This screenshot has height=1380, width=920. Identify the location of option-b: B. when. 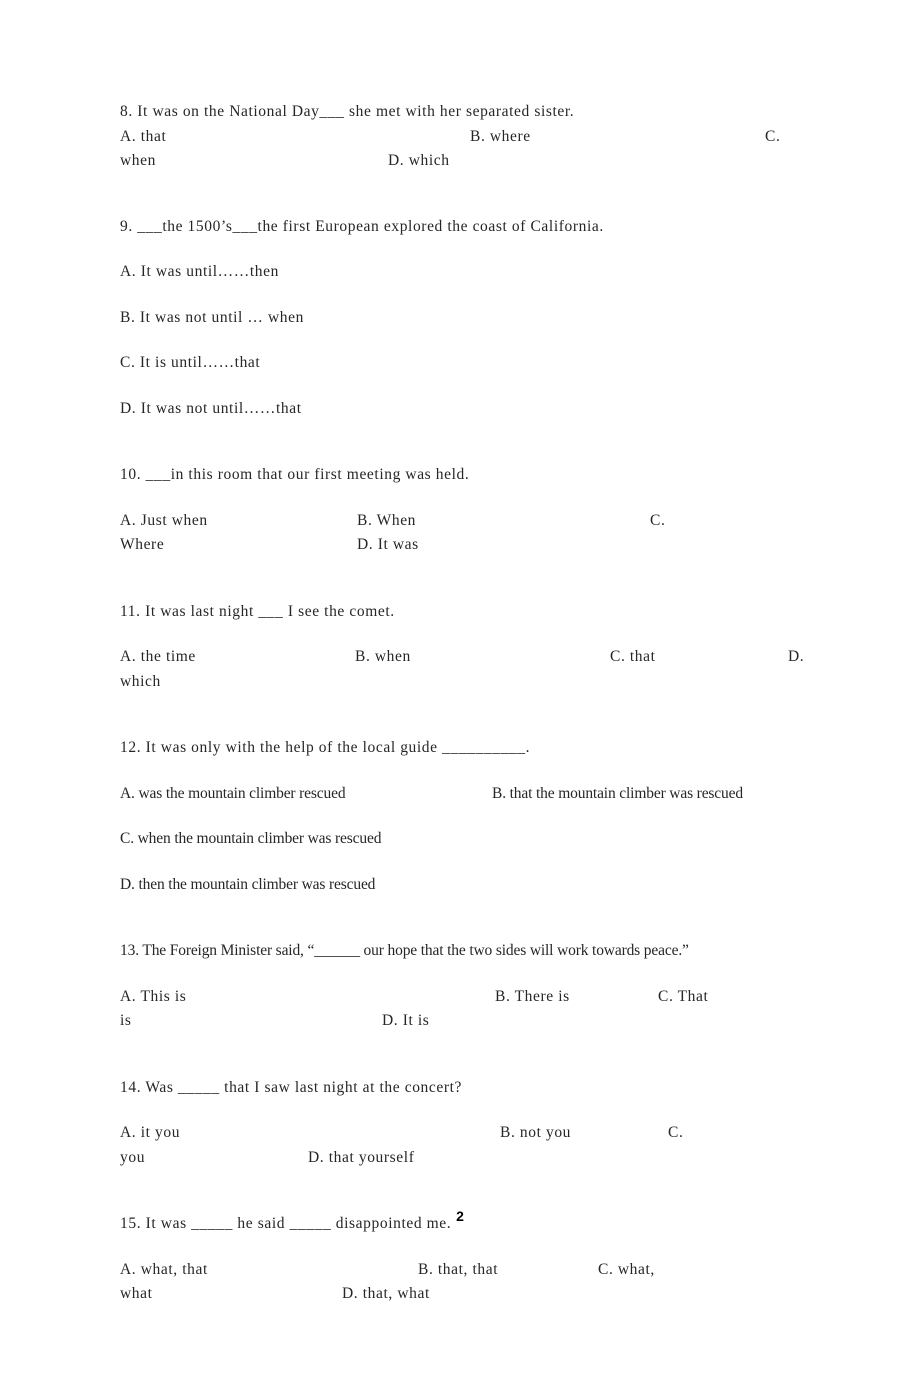
(383, 656).